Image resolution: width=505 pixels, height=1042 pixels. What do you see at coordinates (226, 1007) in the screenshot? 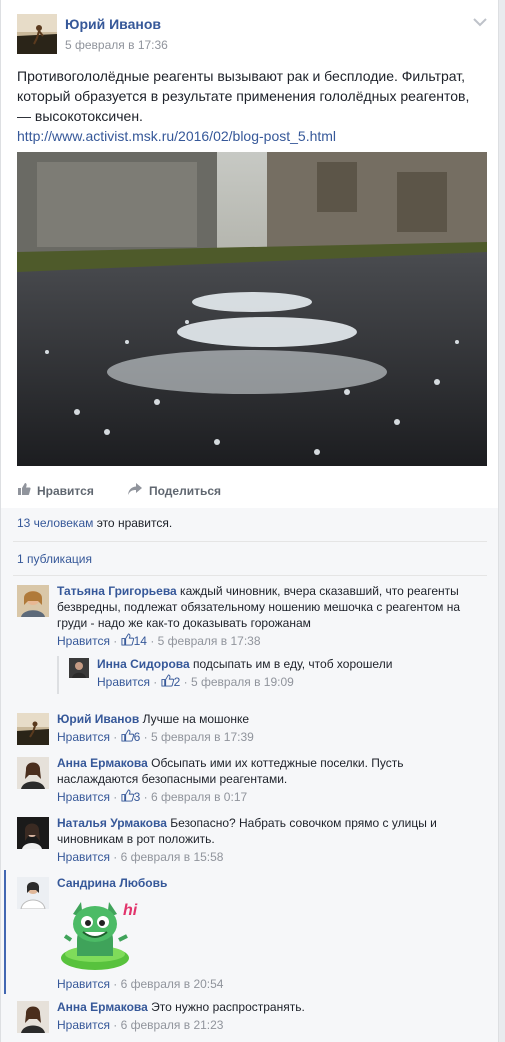
I see `comment-text: Это нужно распространять.` at bounding box center [226, 1007].